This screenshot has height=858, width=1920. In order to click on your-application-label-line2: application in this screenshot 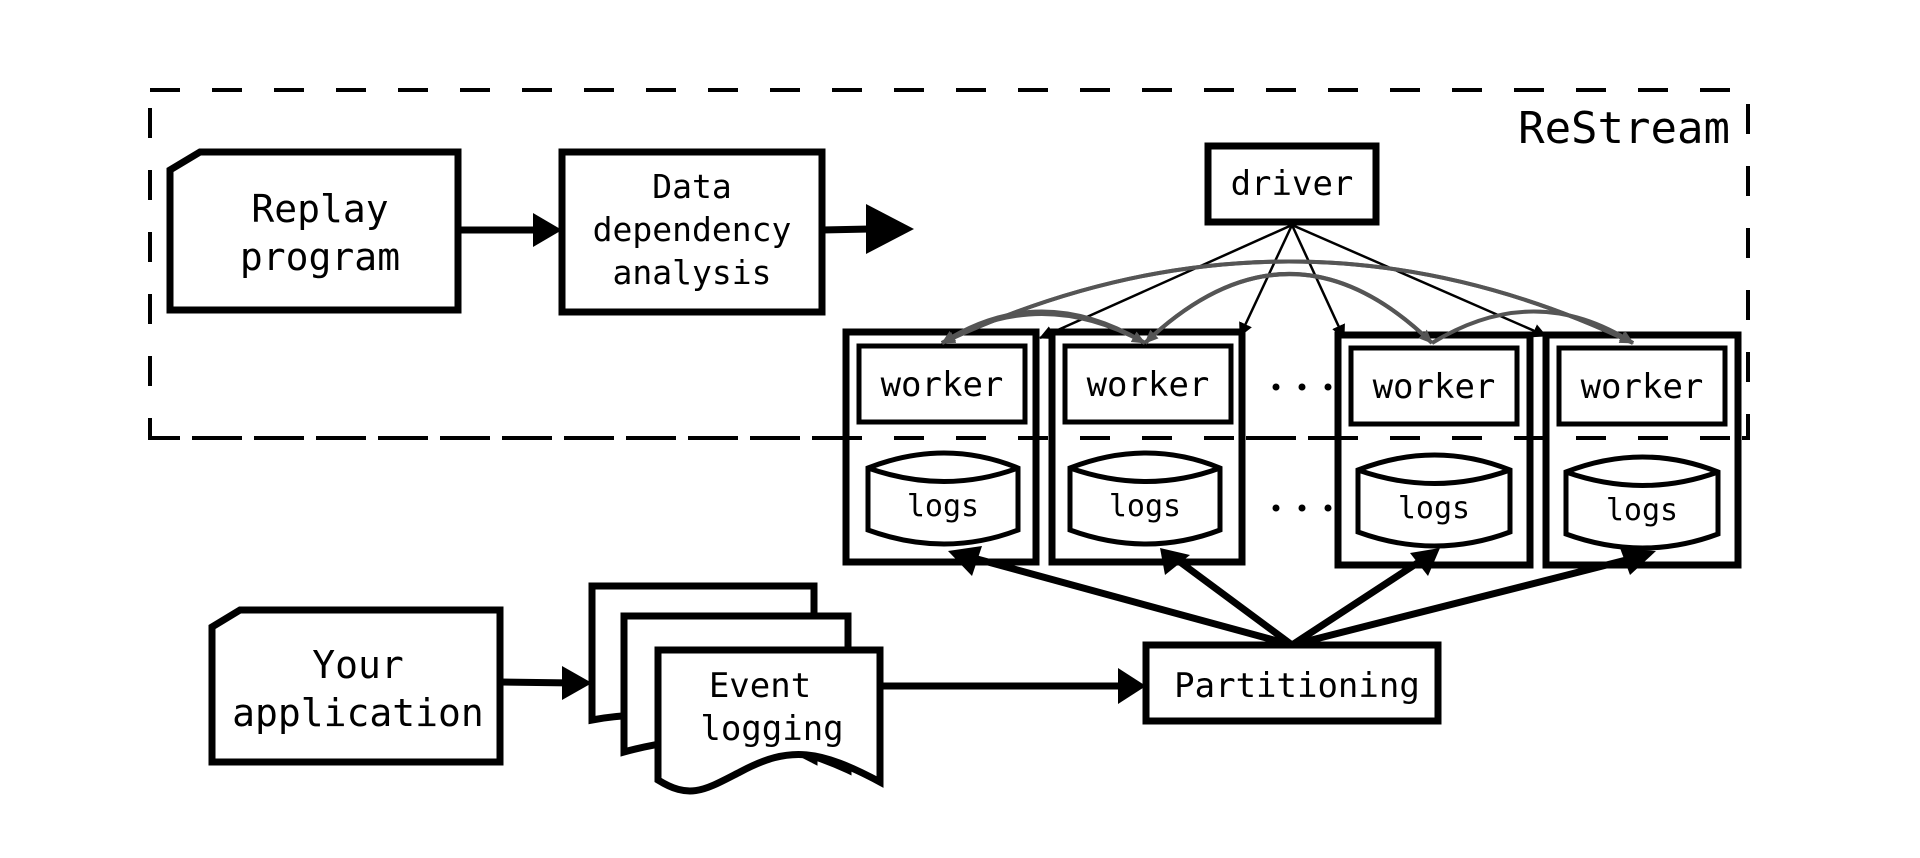, I will do `click(358, 713)`.